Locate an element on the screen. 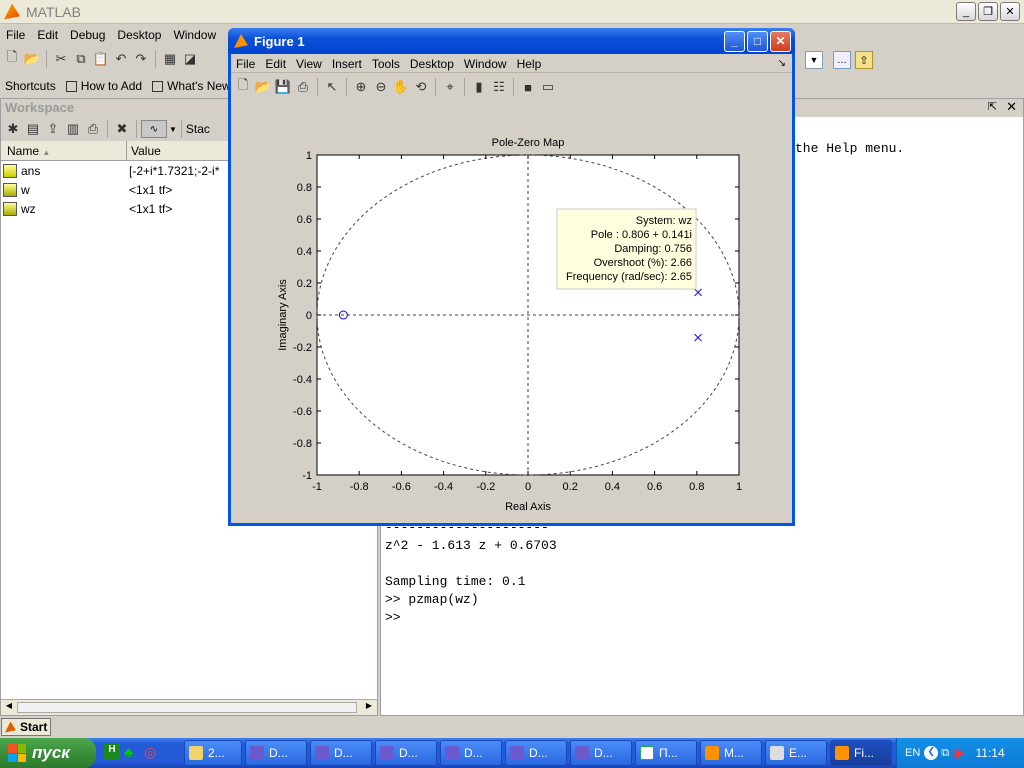 The image size is (1024, 768). datatip-line: Frequency (rad/sec): 2.65 is located at coordinates (629, 277).